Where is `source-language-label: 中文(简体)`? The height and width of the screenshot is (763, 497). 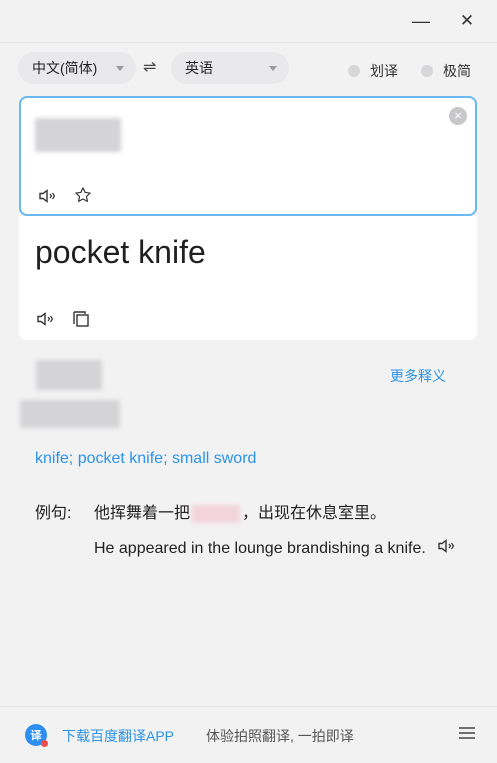 source-language-label: 中文(简体) is located at coordinates (65, 68).